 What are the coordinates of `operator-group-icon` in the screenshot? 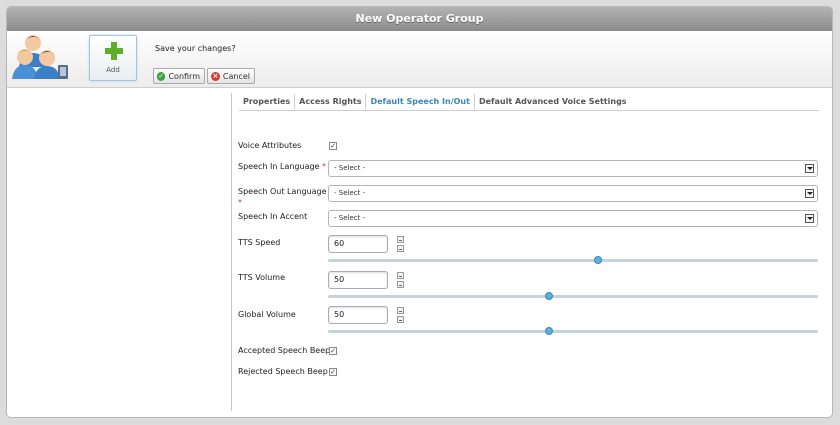 It's located at (40, 57).